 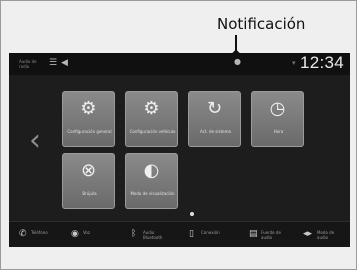 What do you see at coordinates (152, 131) in the screenshot?
I see `tile-label: Configuración vehículo` at bounding box center [152, 131].